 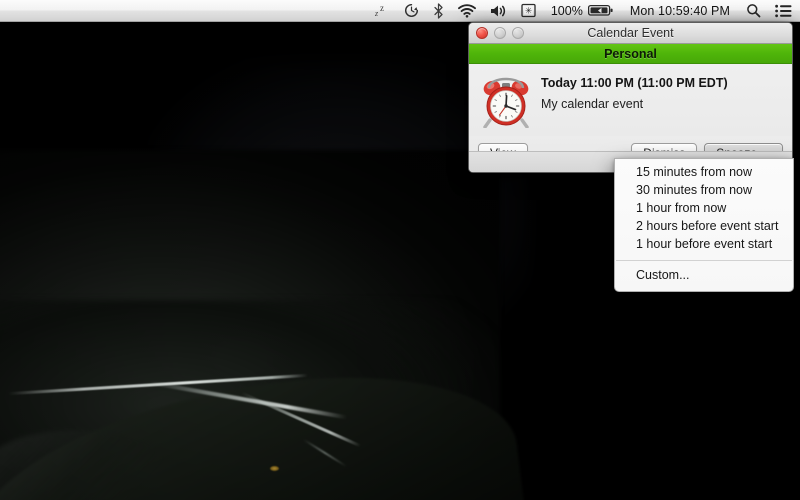 I want to click on battery-icon, so click(x=603, y=11).